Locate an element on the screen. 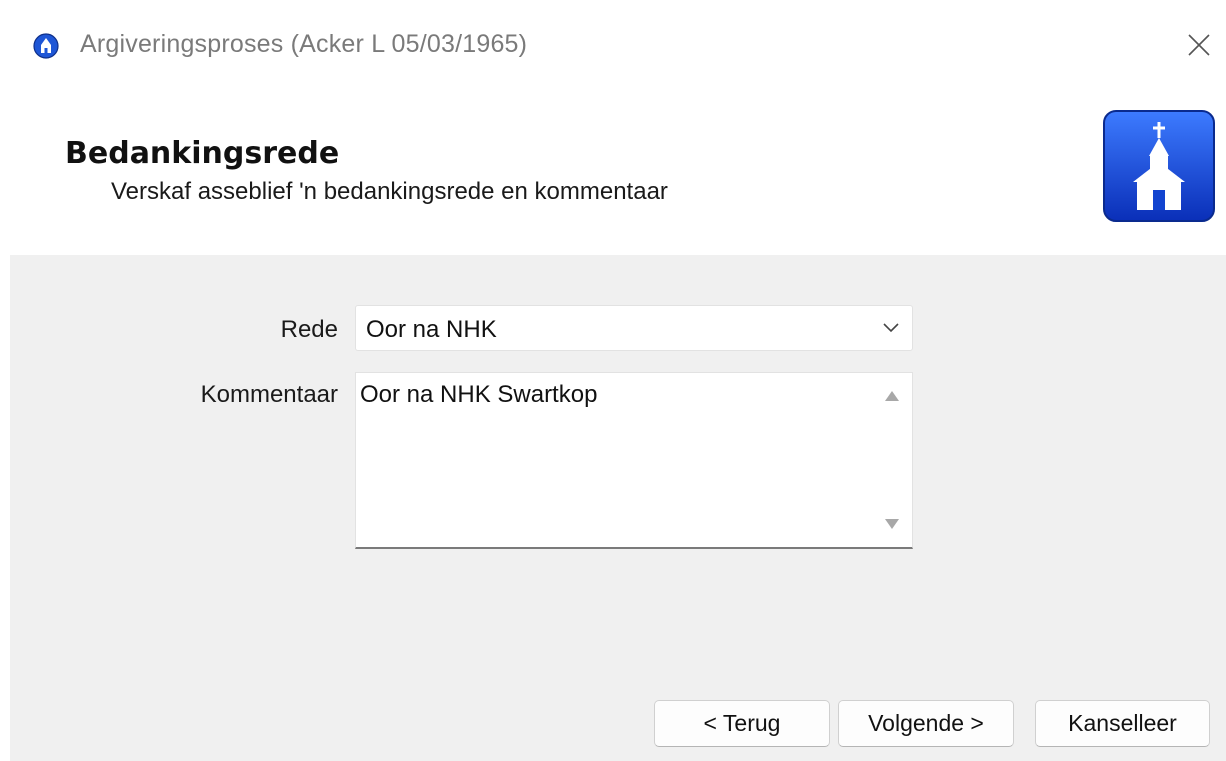 This screenshot has width=1226, height=761. close-icon is located at coordinates (1199, 45).